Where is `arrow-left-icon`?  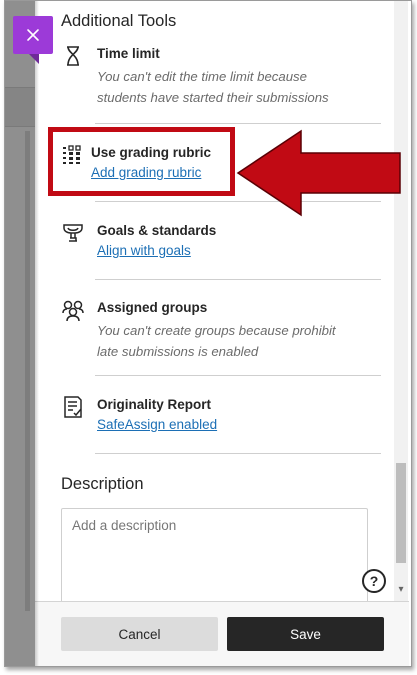 arrow-left-icon is located at coordinates (318, 173).